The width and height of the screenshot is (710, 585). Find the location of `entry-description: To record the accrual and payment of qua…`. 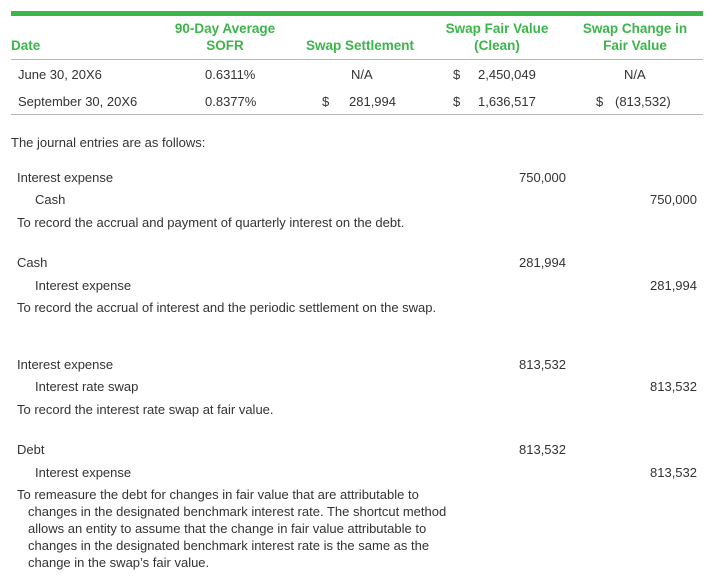

entry-description: To record the accrual and payment of qua… is located at coordinates (211, 222).